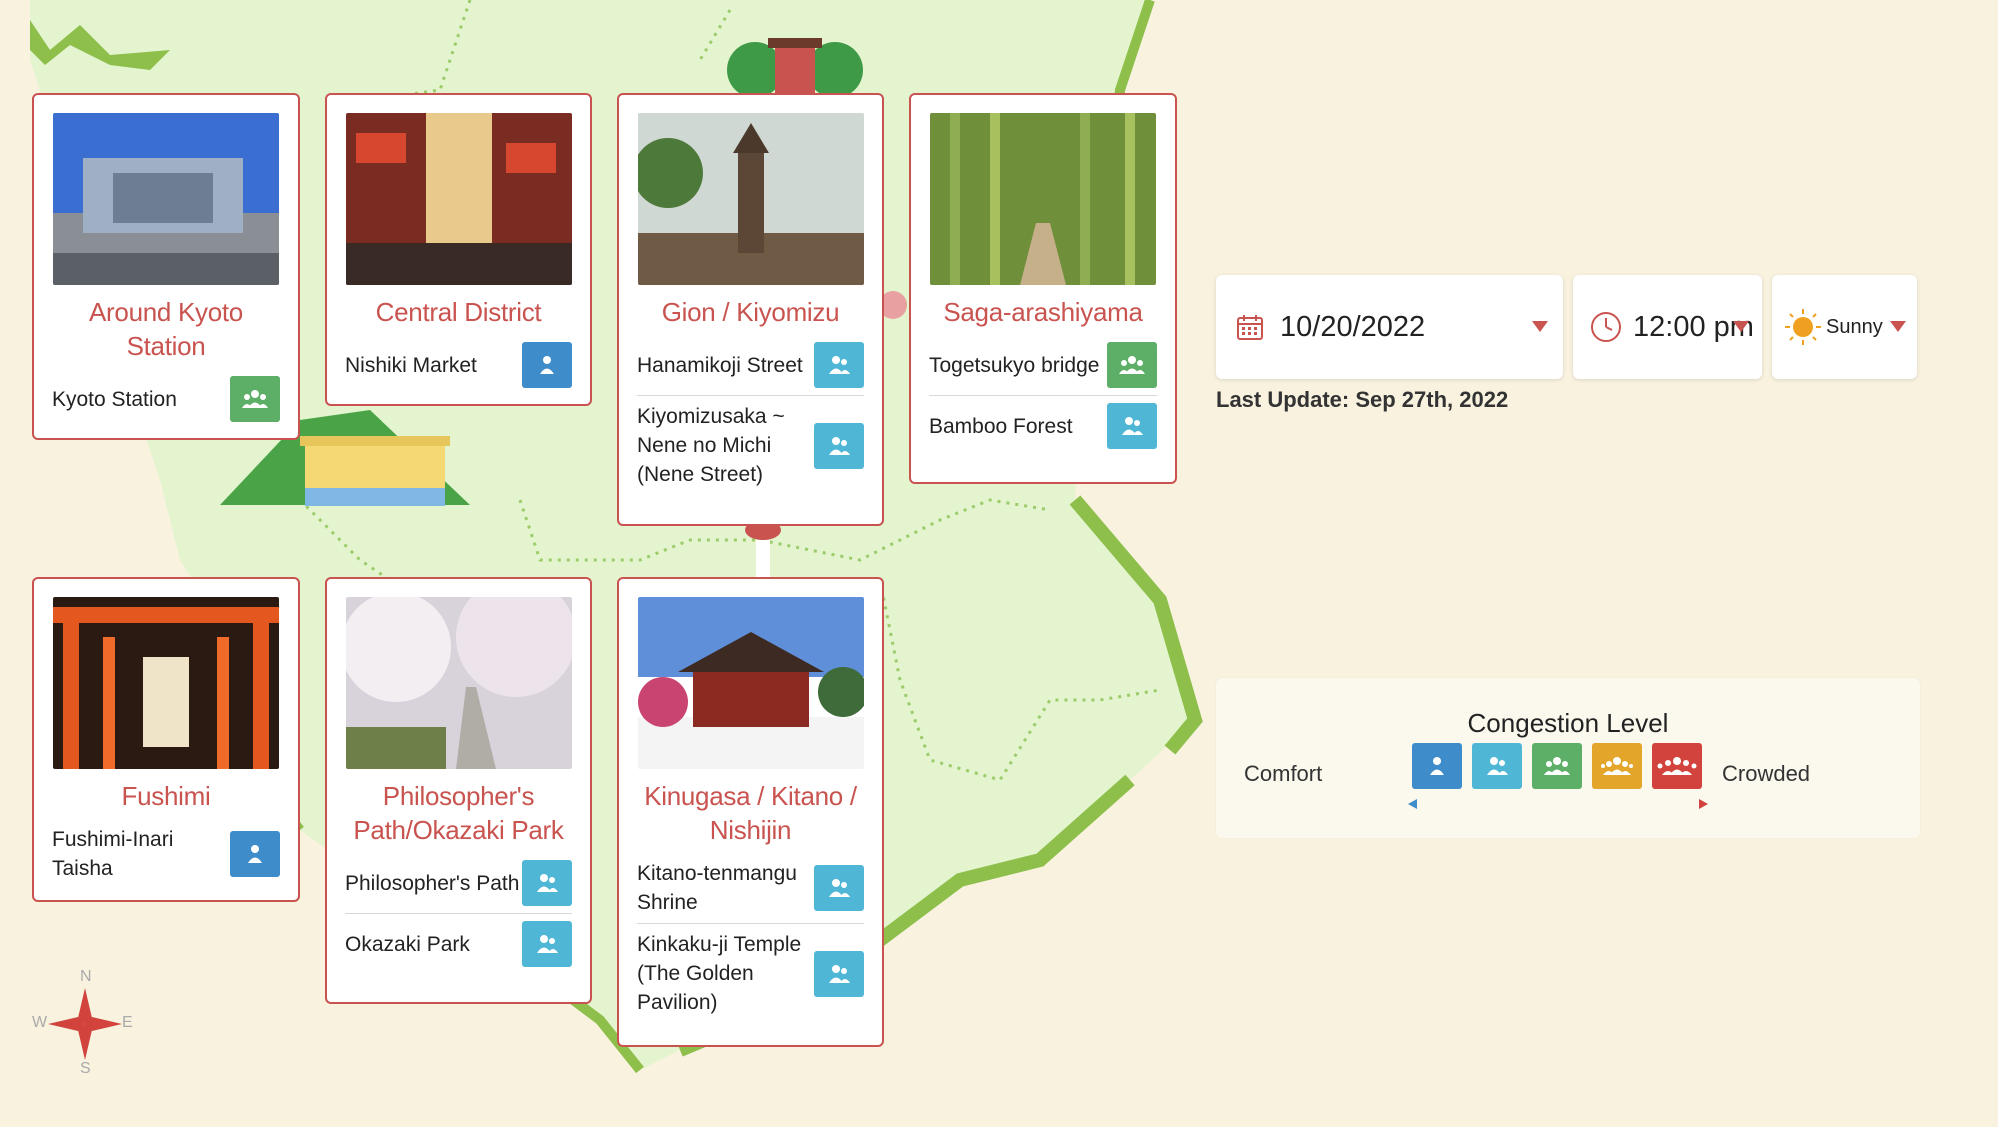 This screenshot has width=1998, height=1127. Describe the element at coordinates (40, 1022) in the screenshot. I see `compass-w-label: W` at that location.